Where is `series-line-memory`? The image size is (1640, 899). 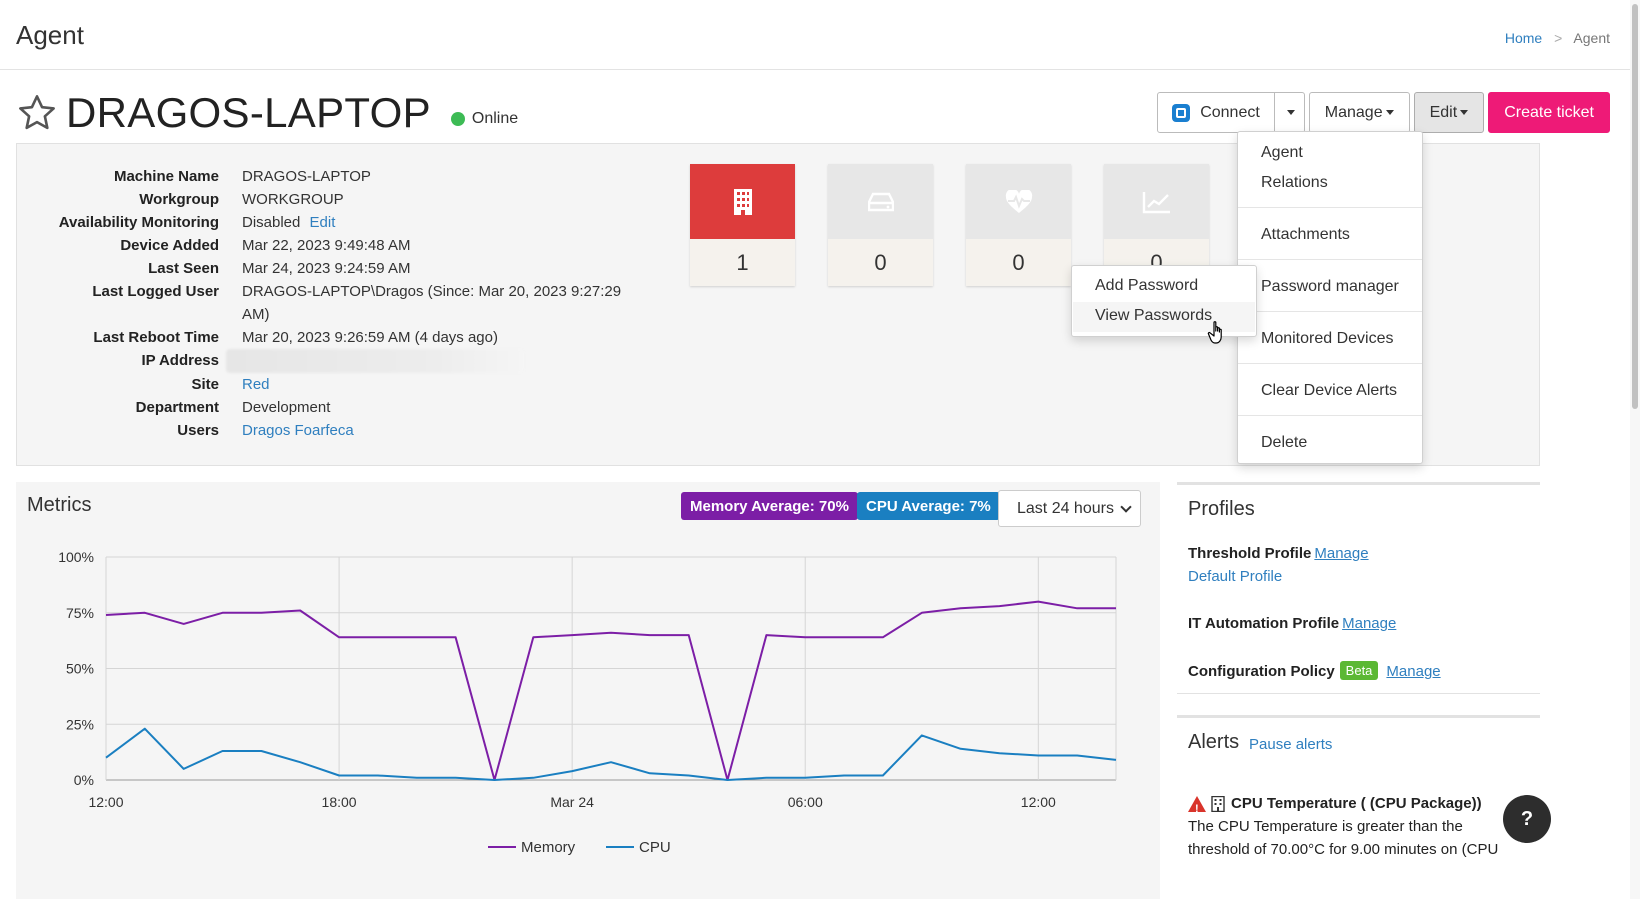
series-line-memory is located at coordinates (610, 690).